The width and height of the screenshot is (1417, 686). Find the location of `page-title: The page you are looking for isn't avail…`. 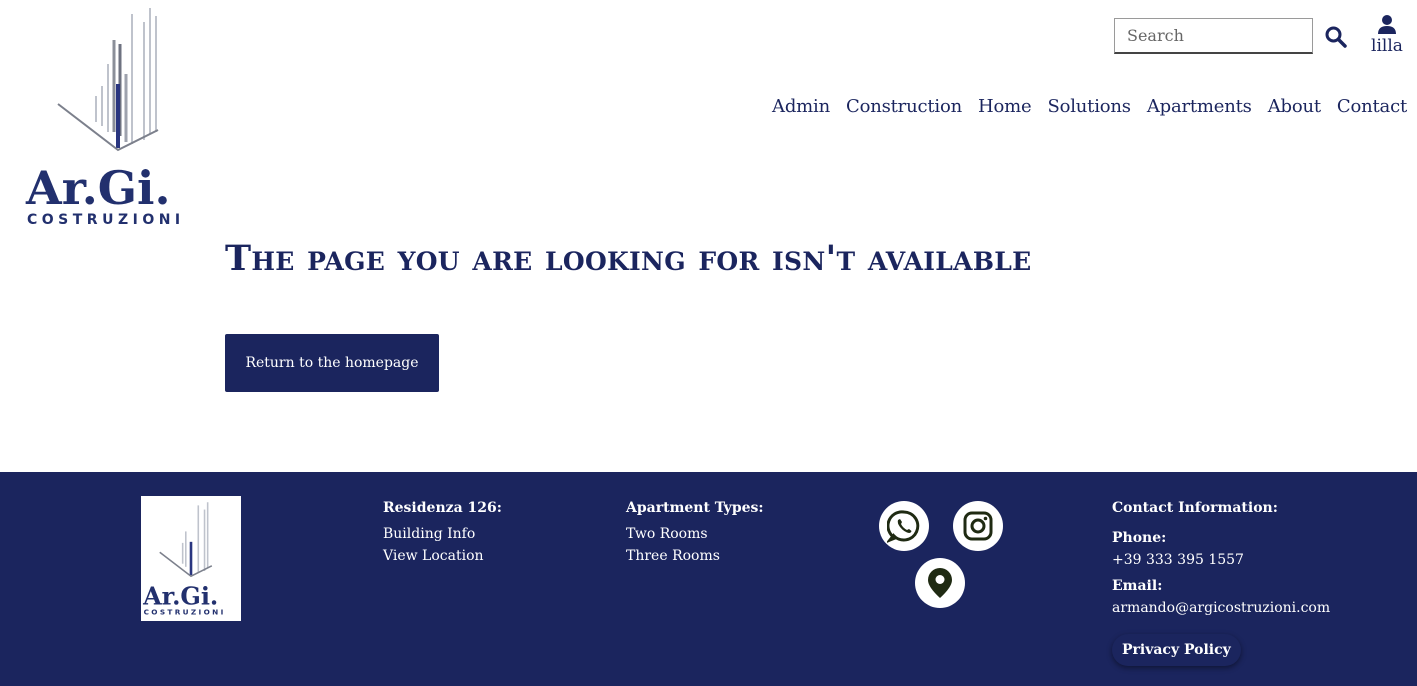

page-title: The page you are looking for isn't avail… is located at coordinates (628, 258).